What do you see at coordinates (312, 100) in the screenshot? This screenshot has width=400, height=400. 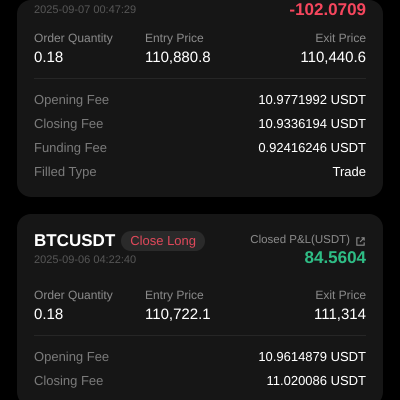 I see `fee-value: 10.9771992 USDT` at bounding box center [312, 100].